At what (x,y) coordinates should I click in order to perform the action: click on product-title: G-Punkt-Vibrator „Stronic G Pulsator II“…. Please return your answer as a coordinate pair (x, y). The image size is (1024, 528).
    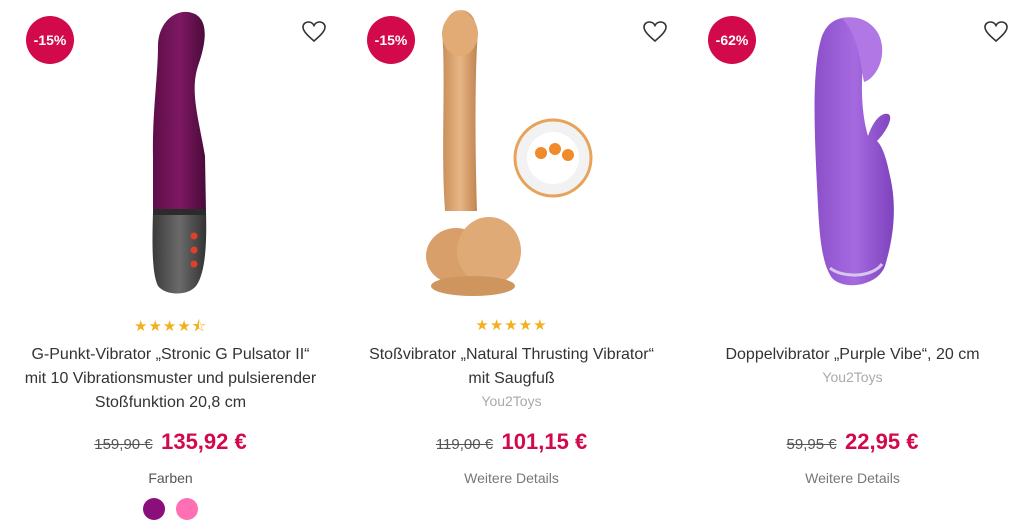
    Looking at the image, I should click on (170, 379).